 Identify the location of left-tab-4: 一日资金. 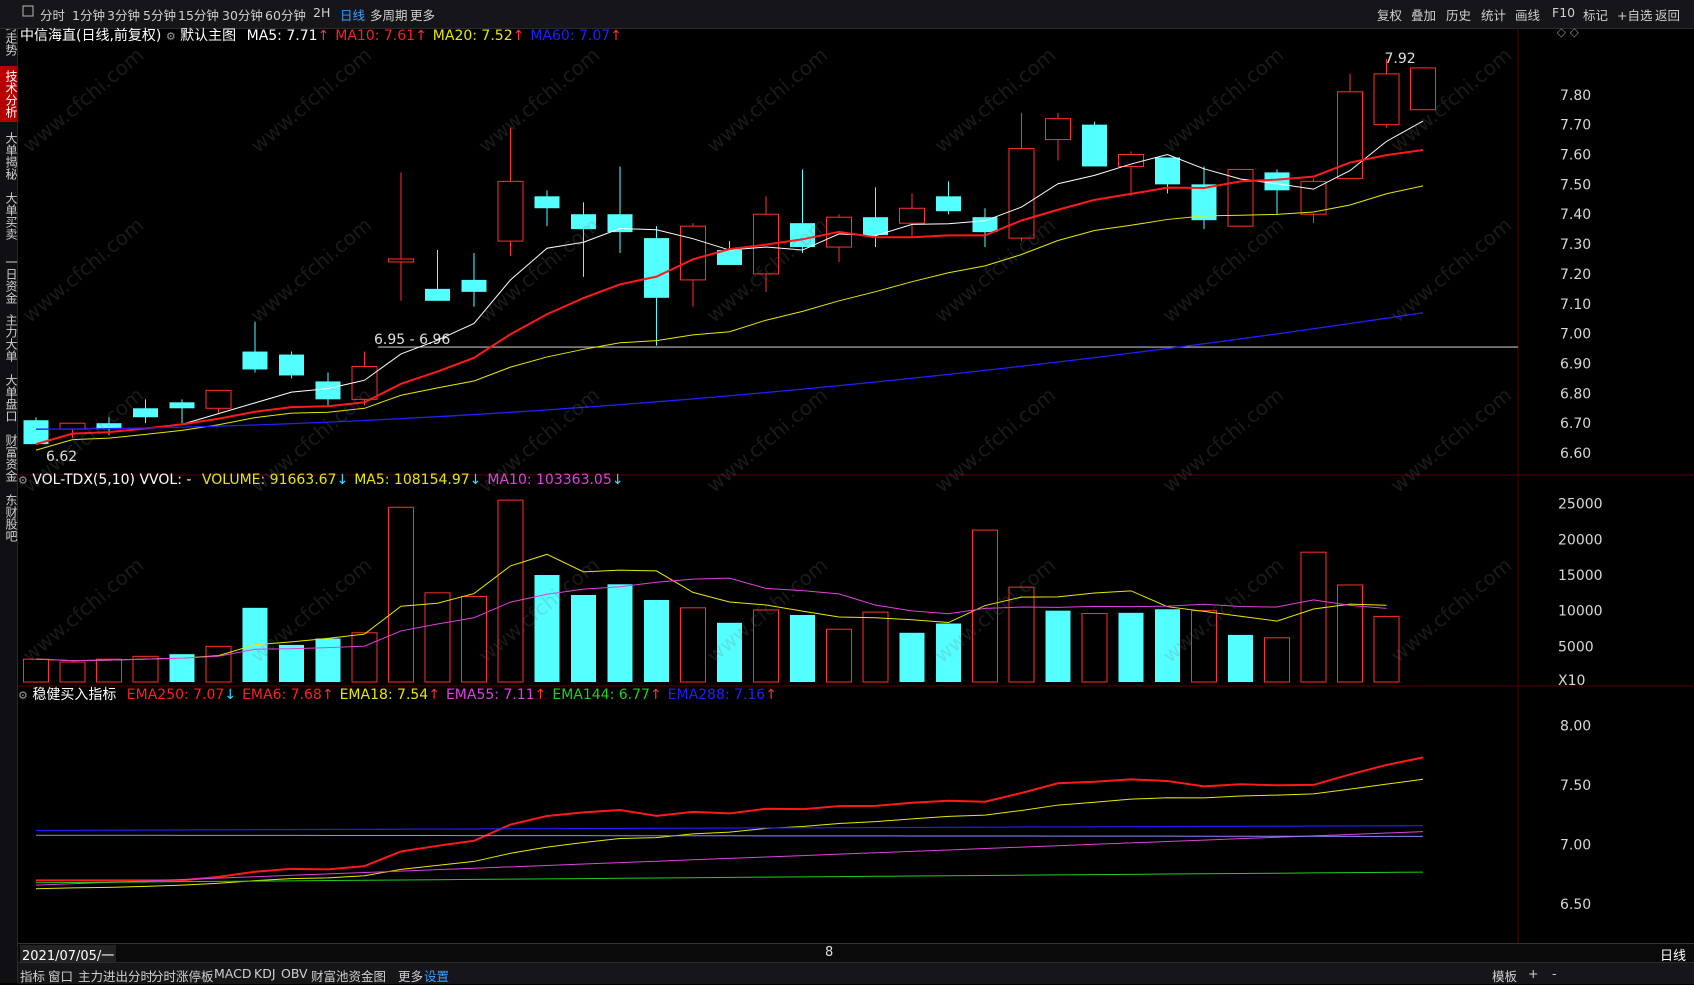
(9, 280).